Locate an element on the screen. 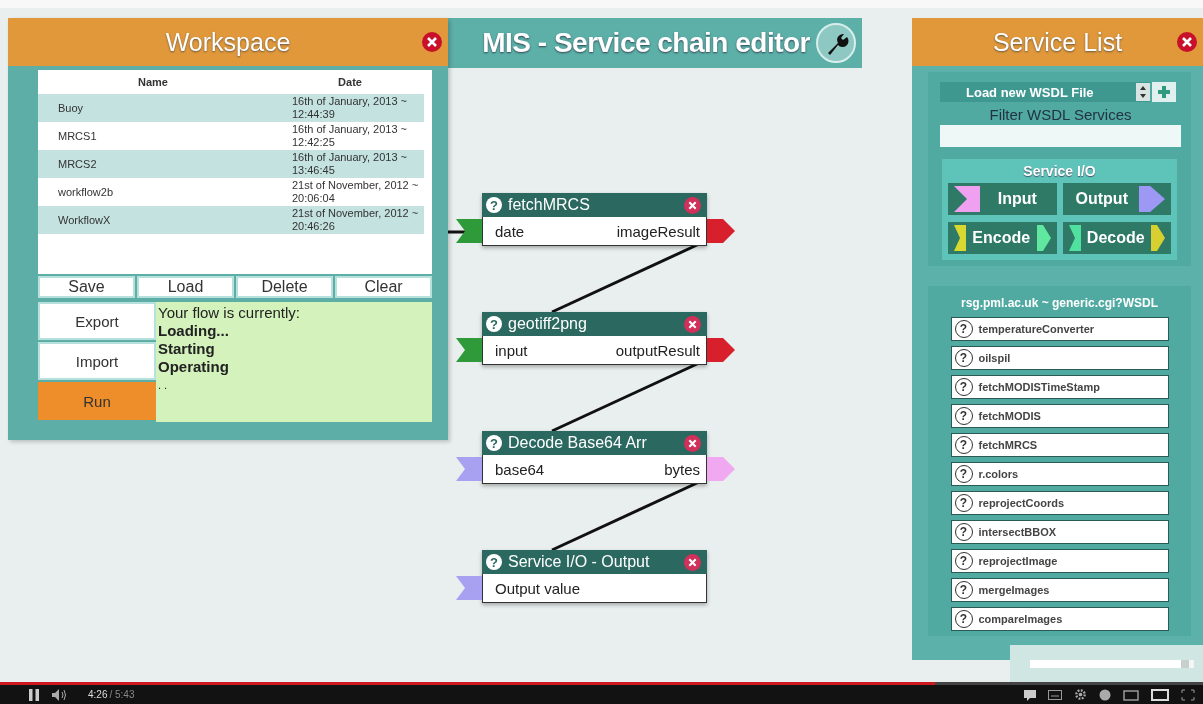 Image resolution: width=1203 pixels, height=704 pixels. workflow-date: 16th of January, 2013 ~ 12:42:25 is located at coordinates (349, 136).